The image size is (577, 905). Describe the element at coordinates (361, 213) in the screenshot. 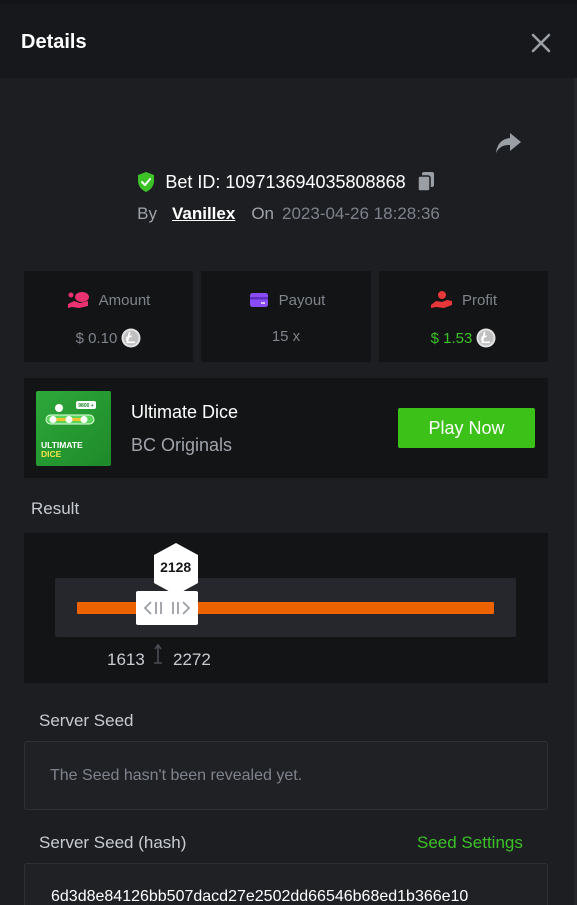

I see `bet-date: 2023-04-26 18:28:36` at that location.